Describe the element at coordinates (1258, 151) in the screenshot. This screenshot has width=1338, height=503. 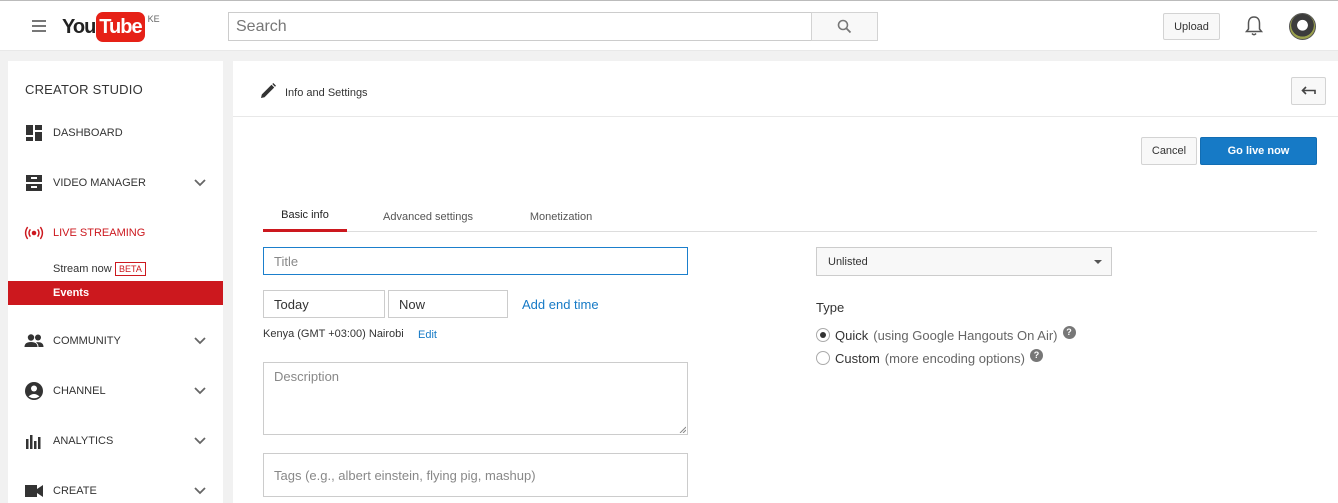
I see `go-live-now-button: Go live now` at that location.